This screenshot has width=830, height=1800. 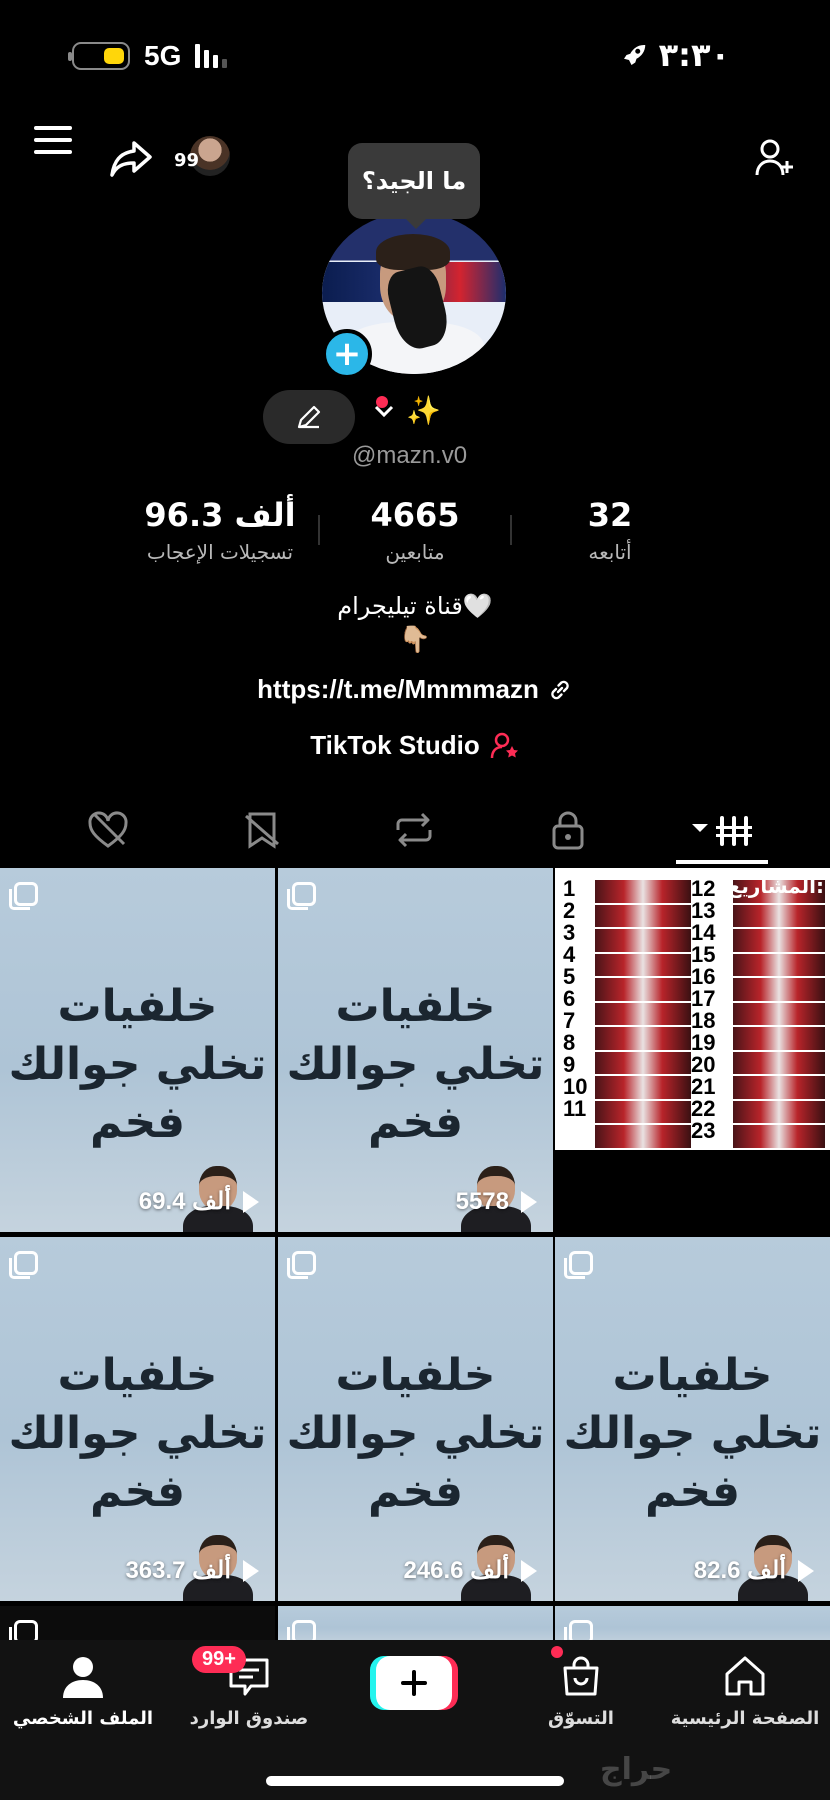 What do you see at coordinates (569, 932) in the screenshot?
I see `project-number: 3` at bounding box center [569, 932].